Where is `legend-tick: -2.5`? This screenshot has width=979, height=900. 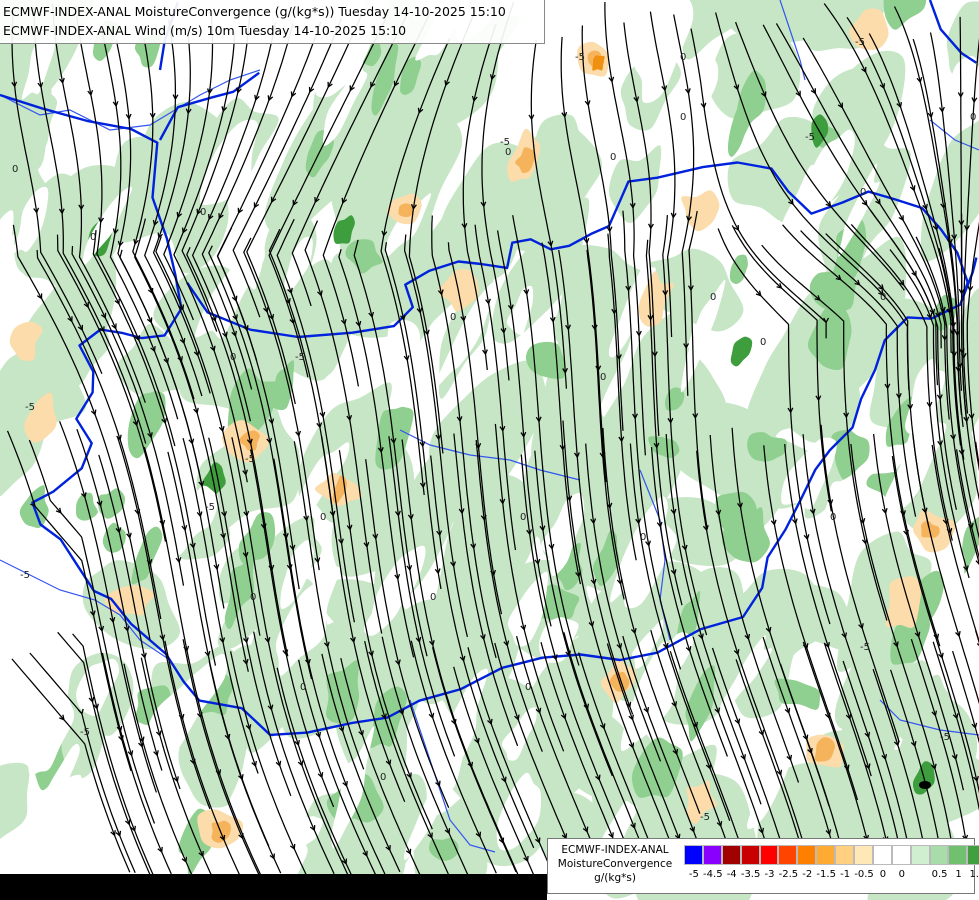
legend-tick: -2.5 is located at coordinates (788, 874).